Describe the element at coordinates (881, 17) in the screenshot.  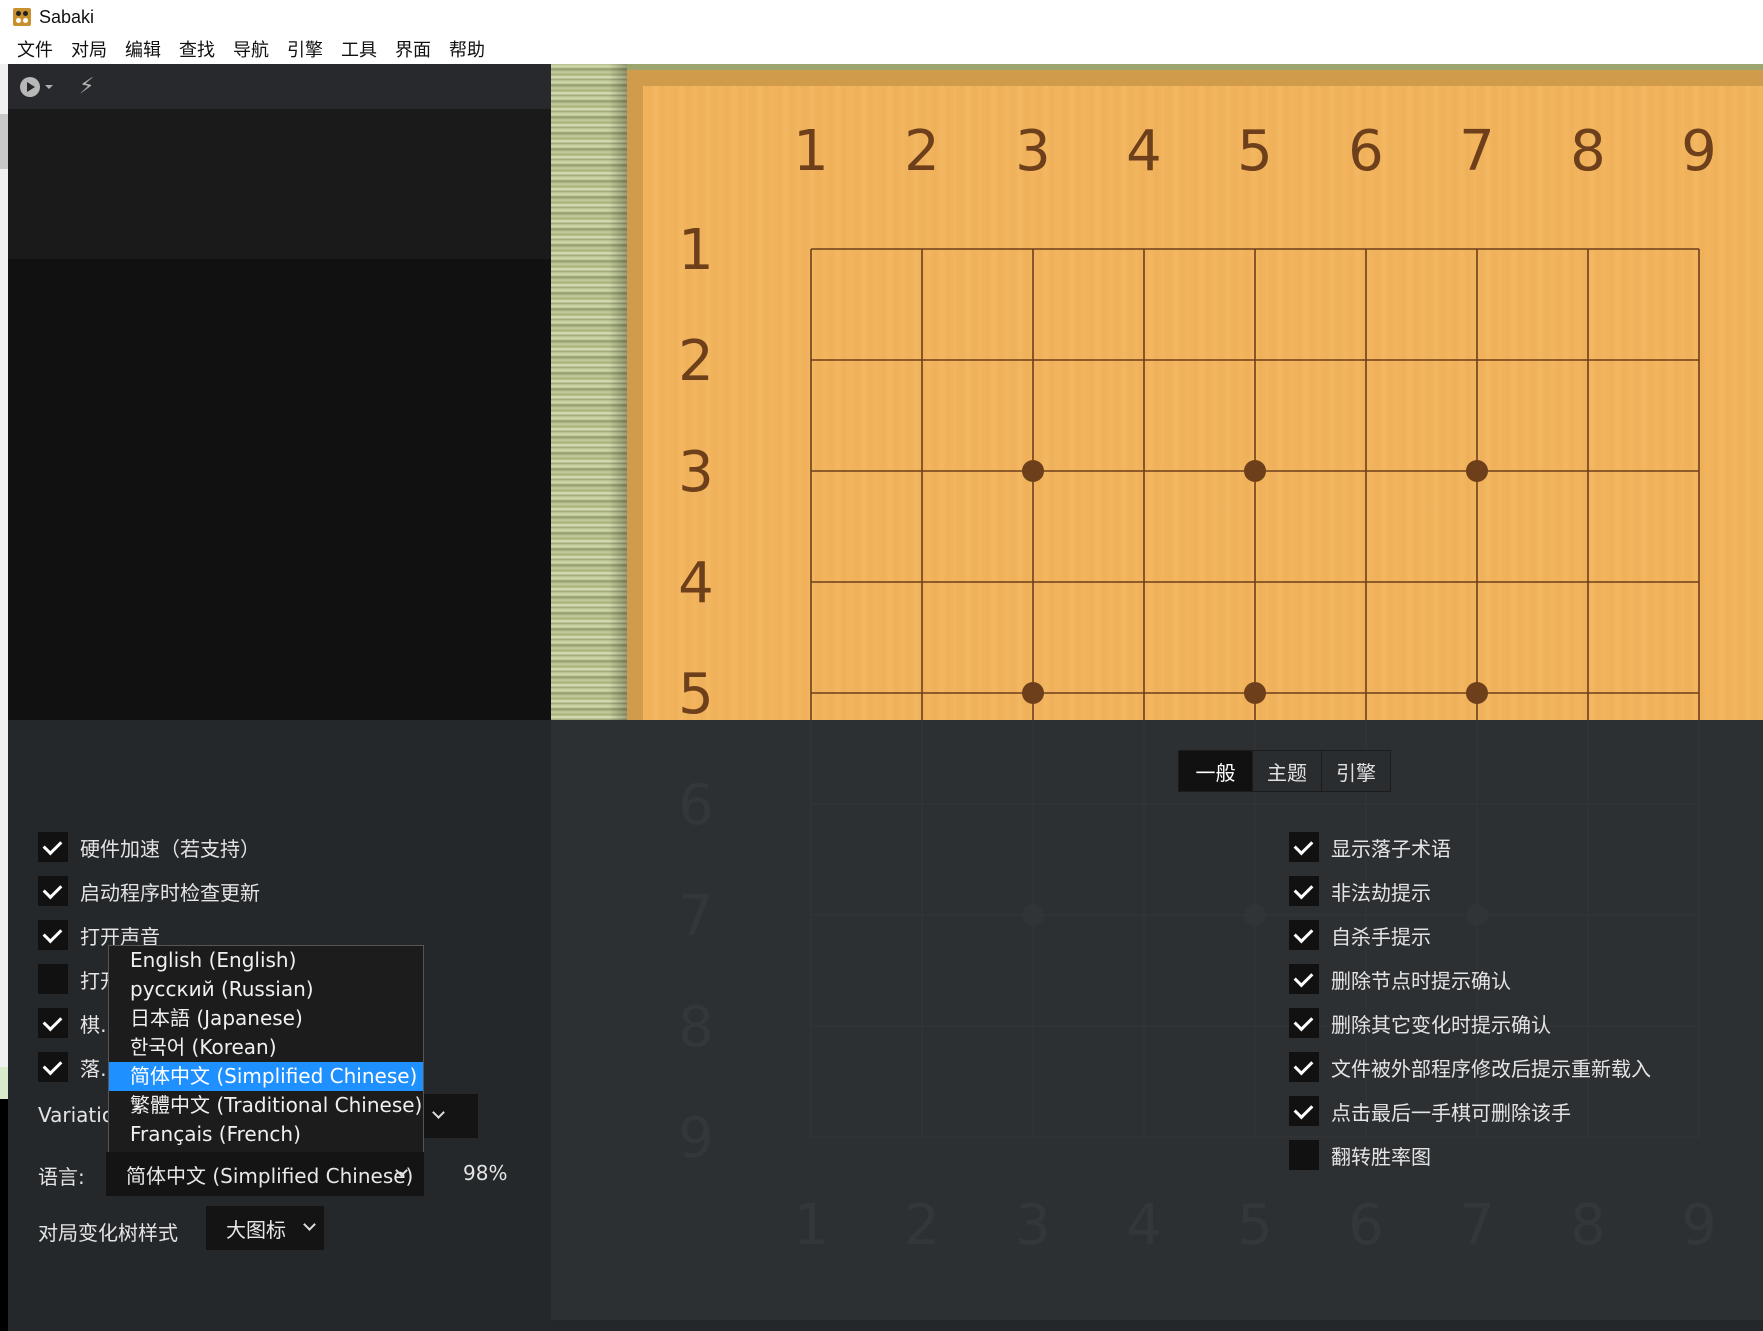
I see `title-bar: Sabaki` at that location.